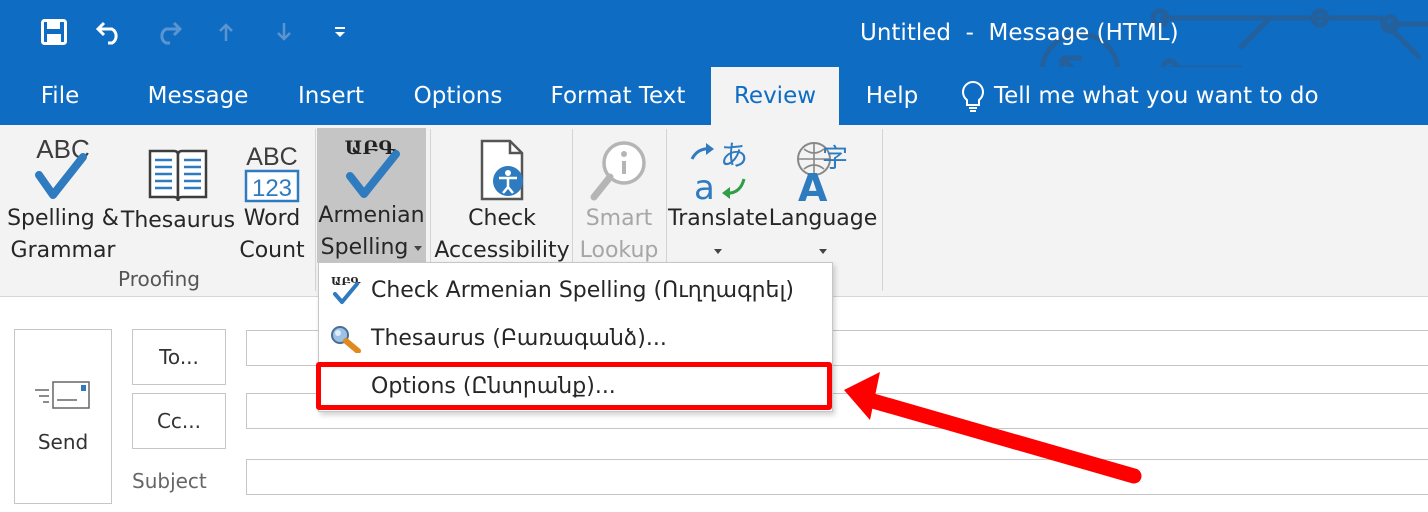 Image resolution: width=1428 pixels, height=512 pixels. I want to click on smart-lookup-icon, so click(619, 167).